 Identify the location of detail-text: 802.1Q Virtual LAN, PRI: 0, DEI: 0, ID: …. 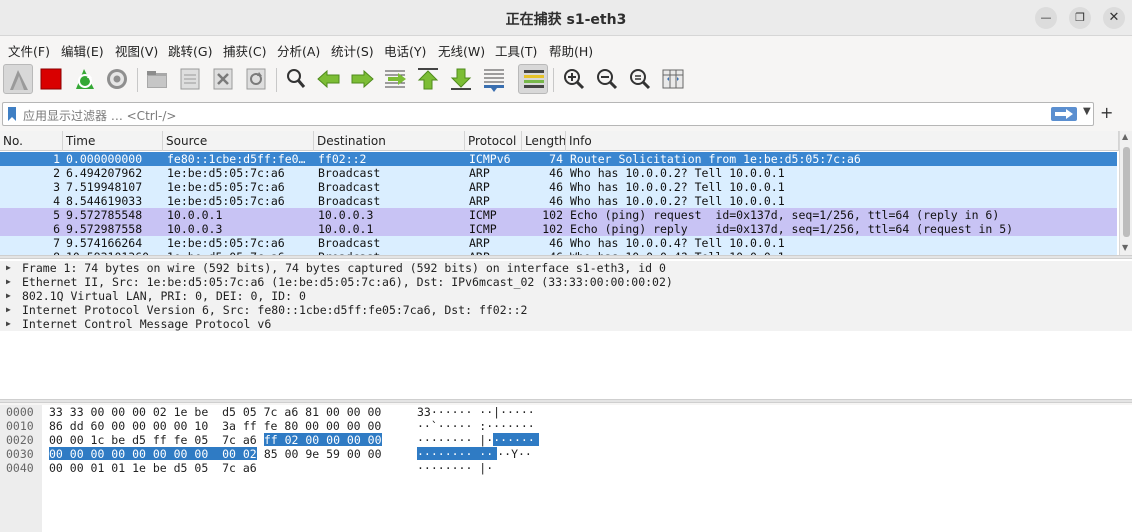
(164, 296).